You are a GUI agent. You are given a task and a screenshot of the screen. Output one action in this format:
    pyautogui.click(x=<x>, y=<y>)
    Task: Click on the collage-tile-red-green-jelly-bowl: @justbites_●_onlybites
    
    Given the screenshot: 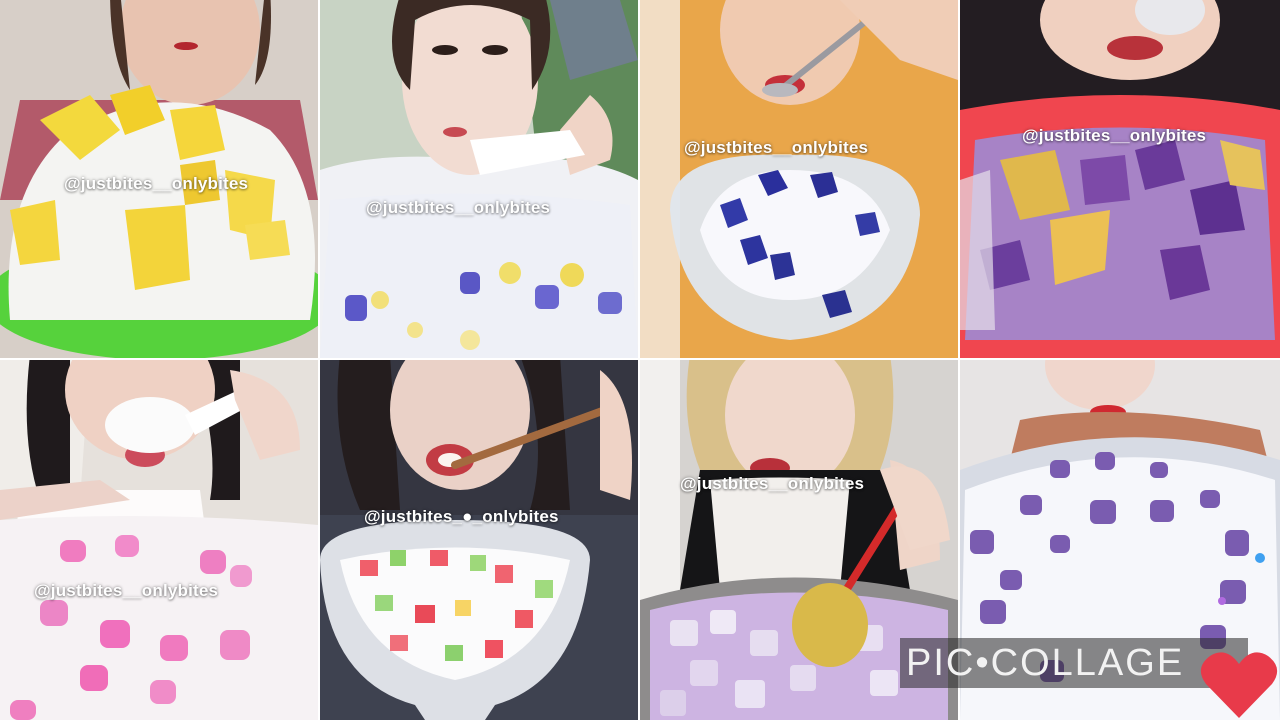 What is the action you would take?
    pyautogui.click(x=479, y=540)
    